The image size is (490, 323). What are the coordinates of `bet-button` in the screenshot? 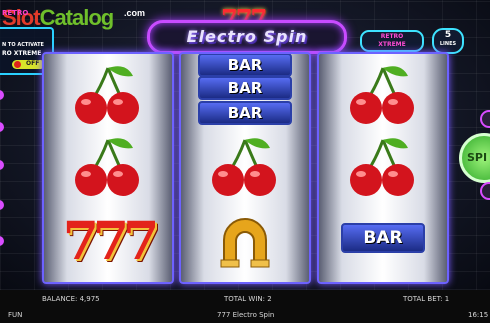 It's located at (485, 191).